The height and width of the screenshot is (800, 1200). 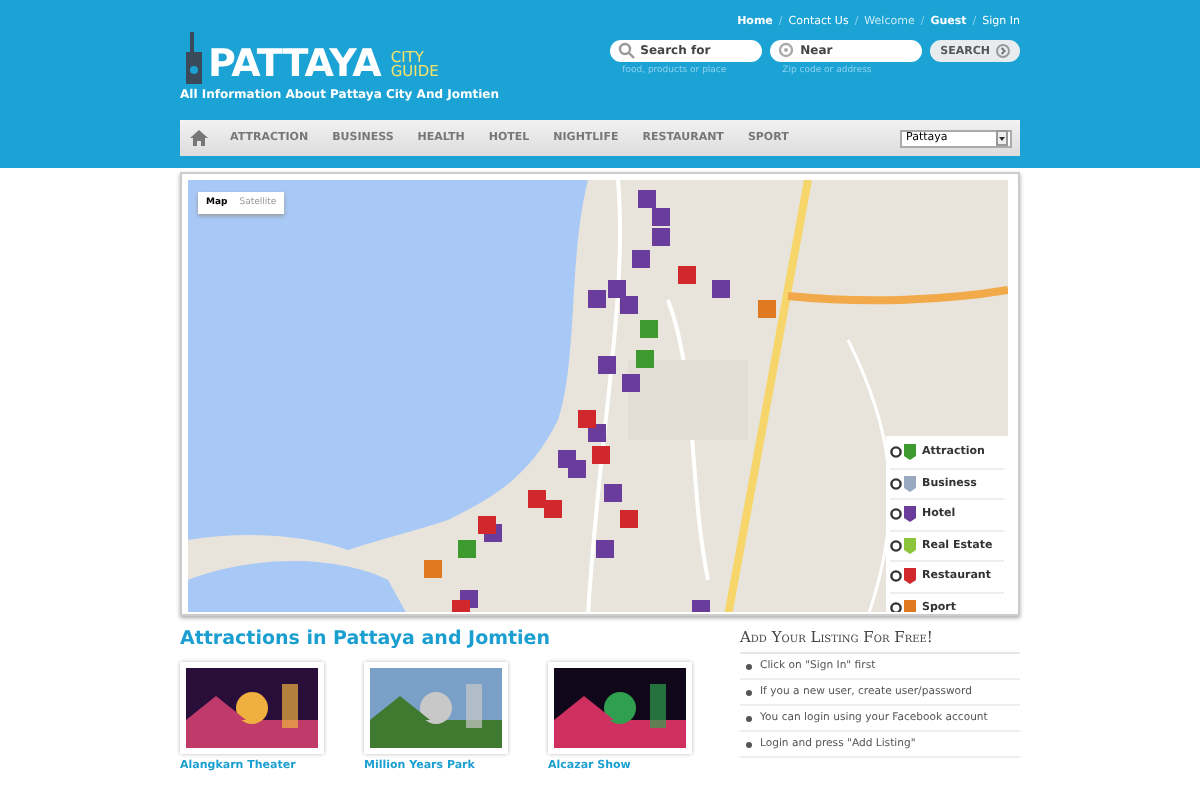 What do you see at coordinates (1003, 51) in the screenshot?
I see `arrow-icon` at bounding box center [1003, 51].